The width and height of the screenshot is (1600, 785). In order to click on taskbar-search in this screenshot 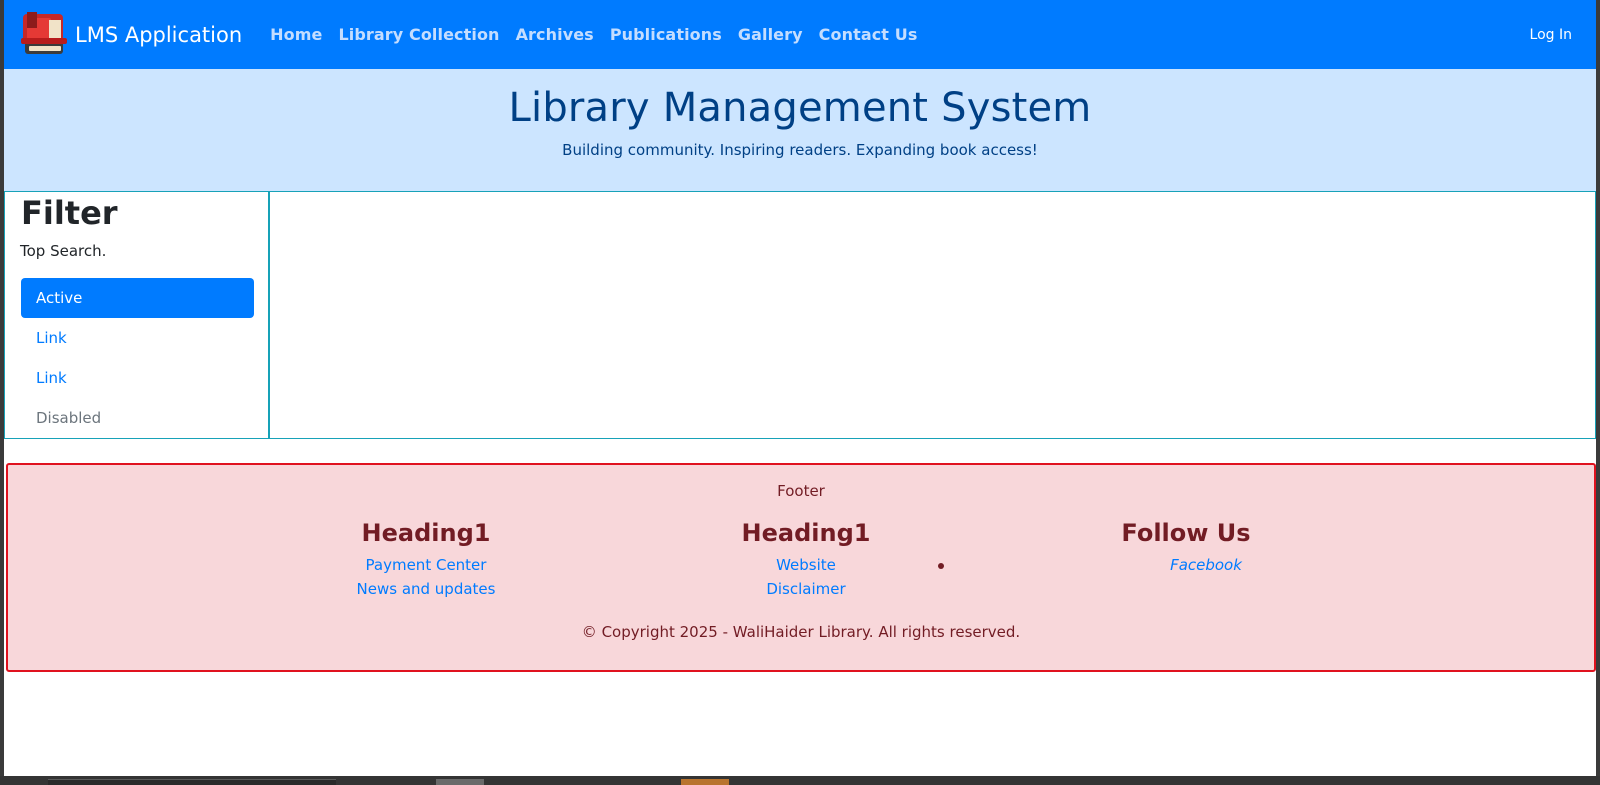, I will do `click(192, 782)`.